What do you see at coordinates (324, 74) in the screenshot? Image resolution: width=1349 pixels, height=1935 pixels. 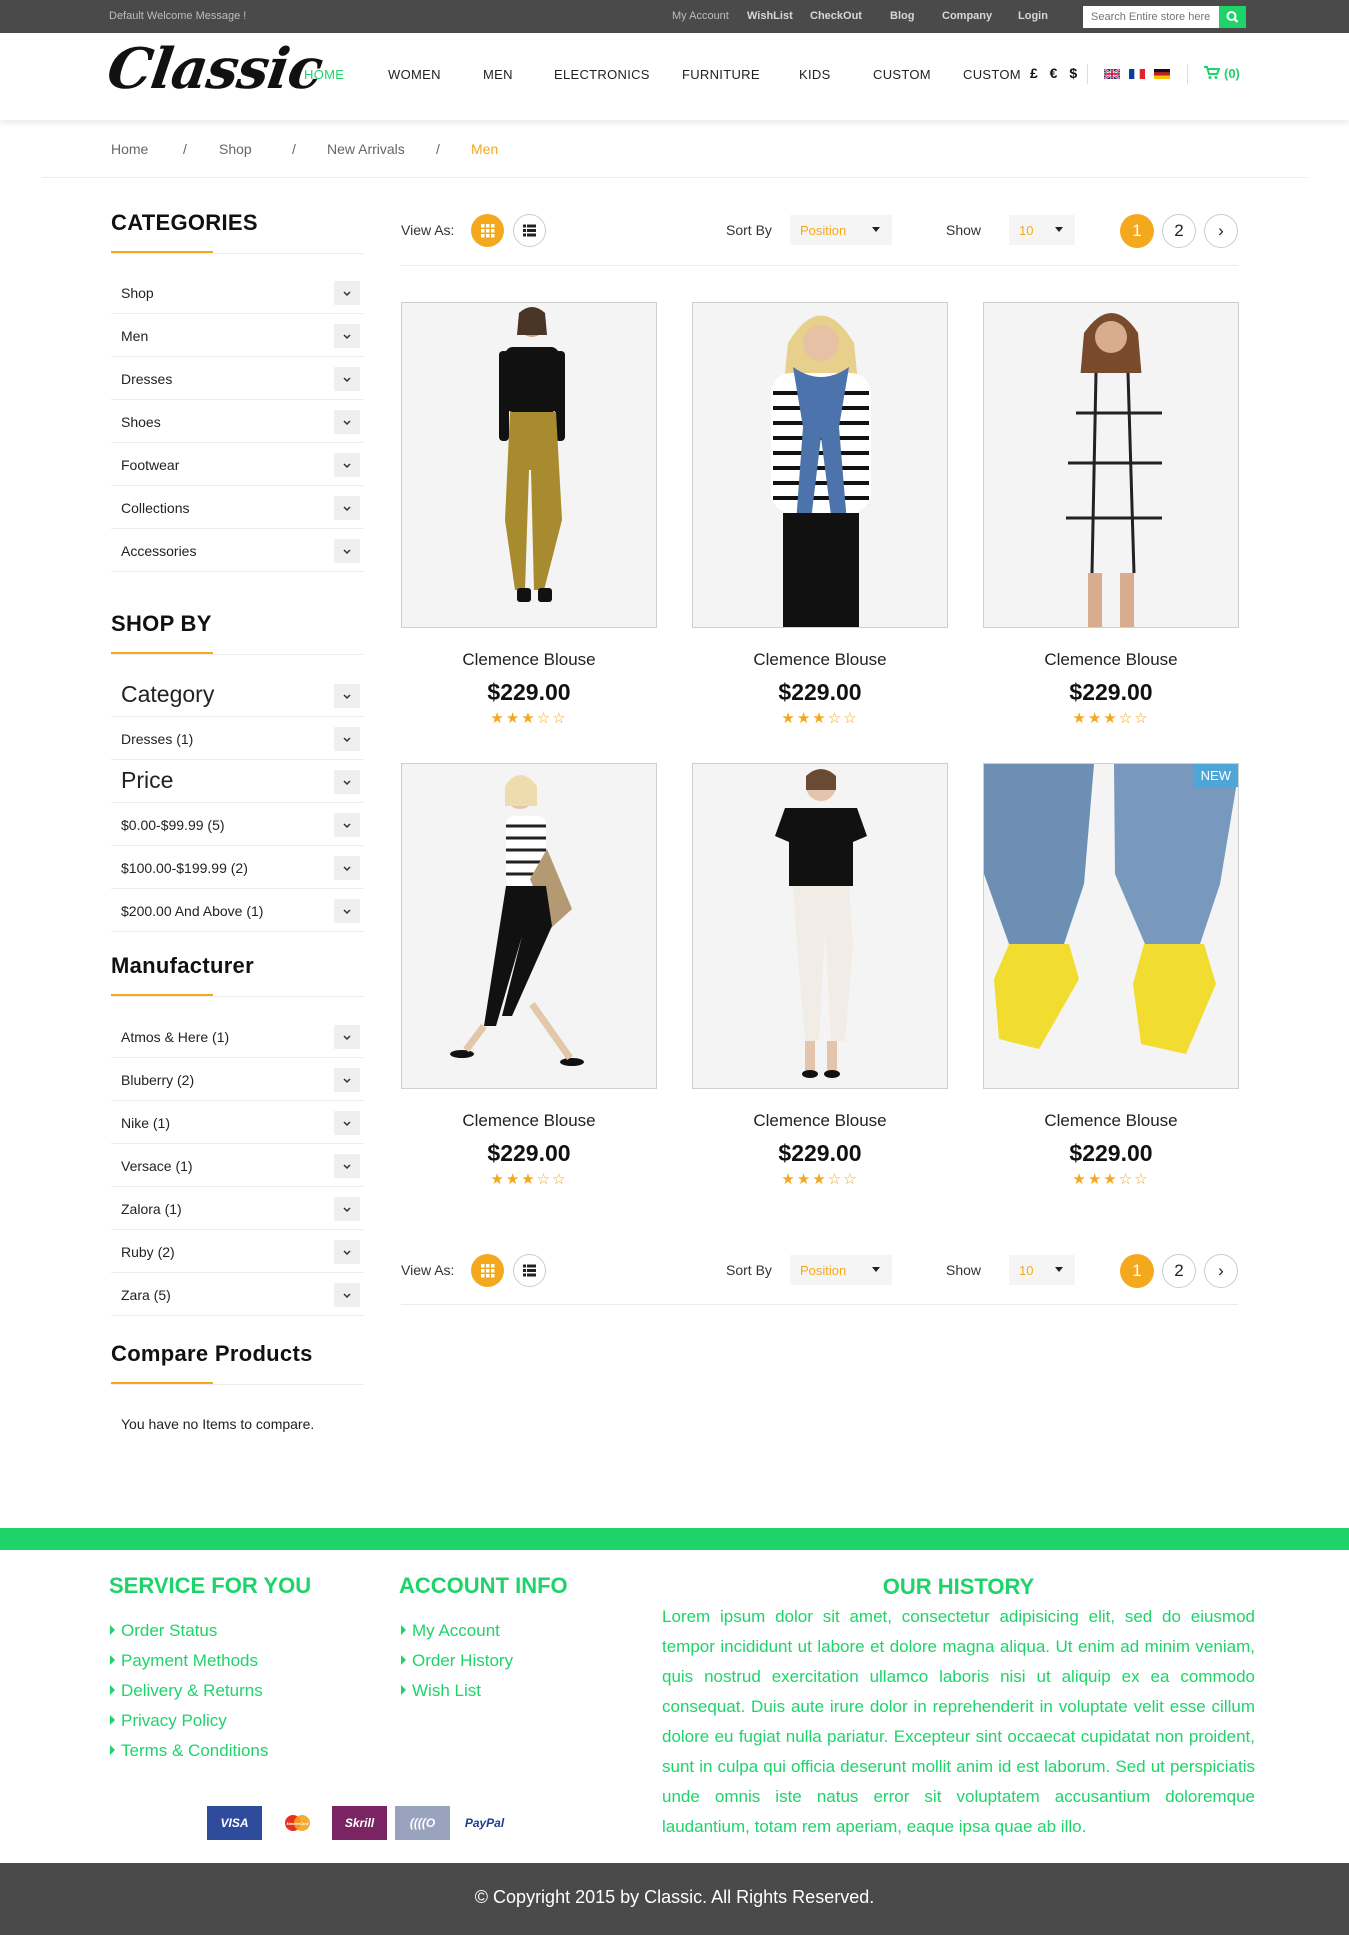 I see `nav-home: HOME` at bounding box center [324, 74].